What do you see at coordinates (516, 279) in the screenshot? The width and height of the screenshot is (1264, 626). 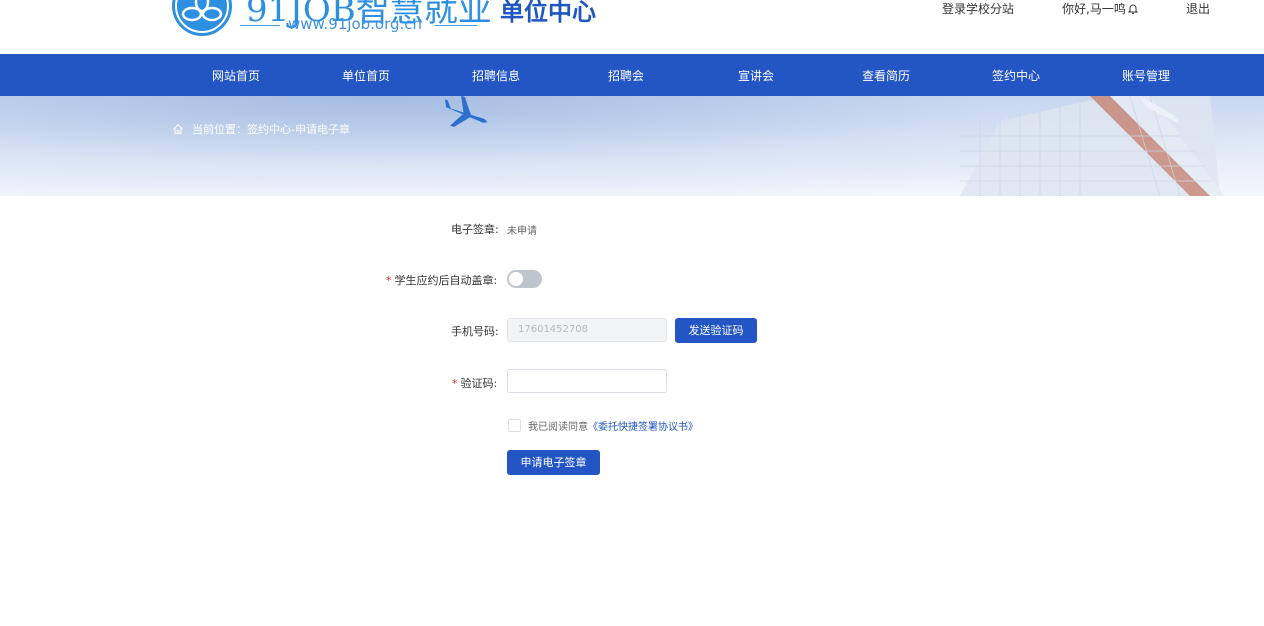 I see `toggle-knob` at bounding box center [516, 279].